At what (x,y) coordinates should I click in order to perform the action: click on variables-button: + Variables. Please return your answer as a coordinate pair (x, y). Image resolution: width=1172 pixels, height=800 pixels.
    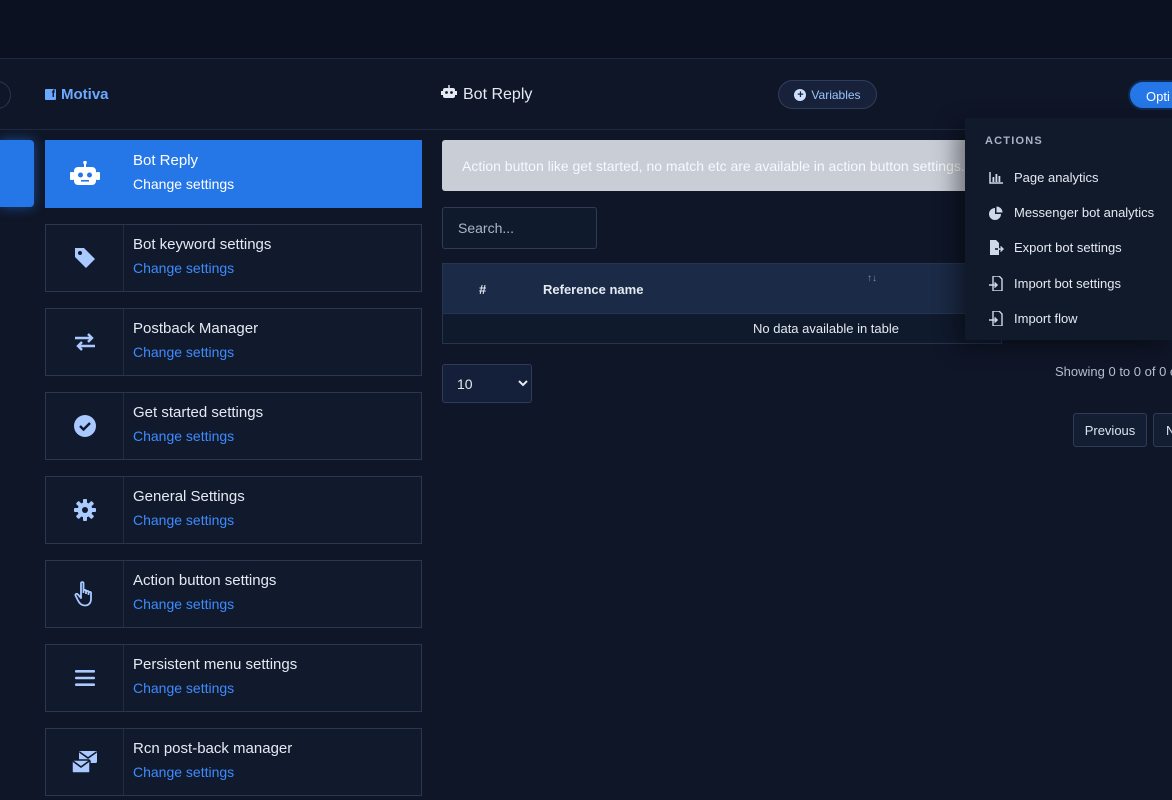
    Looking at the image, I should click on (827, 94).